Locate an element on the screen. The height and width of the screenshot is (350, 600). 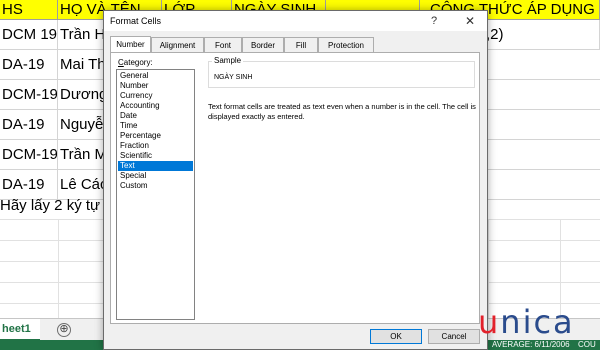
tab-protection: Protection is located at coordinates (346, 44).